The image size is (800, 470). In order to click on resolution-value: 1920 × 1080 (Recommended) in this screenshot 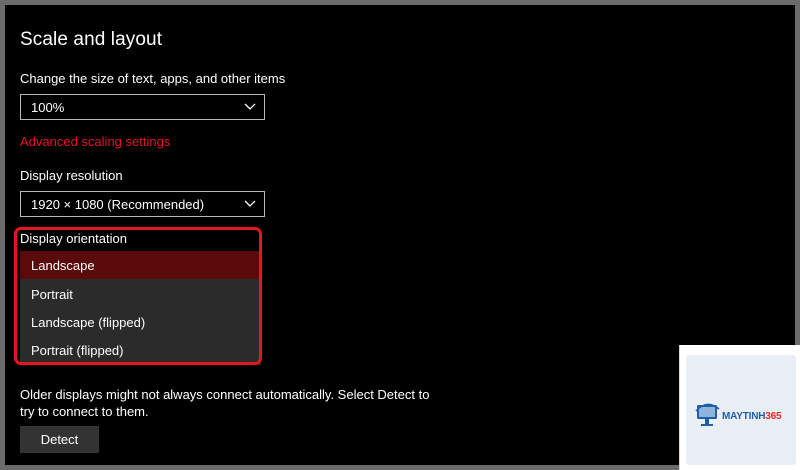, I will do `click(118, 204)`.